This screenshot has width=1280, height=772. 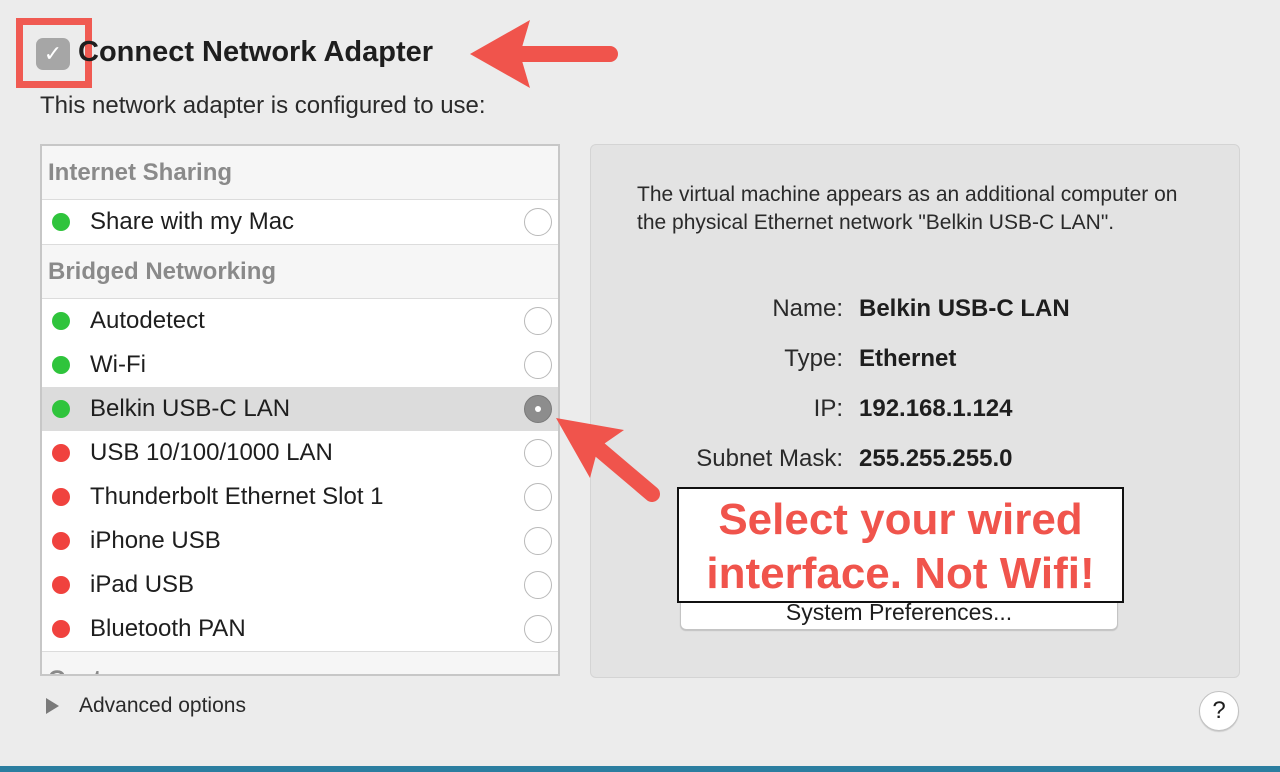 I want to click on list-item-belkin-usb-c-lan: Belkin USB-C LAN, so click(x=300, y=409).